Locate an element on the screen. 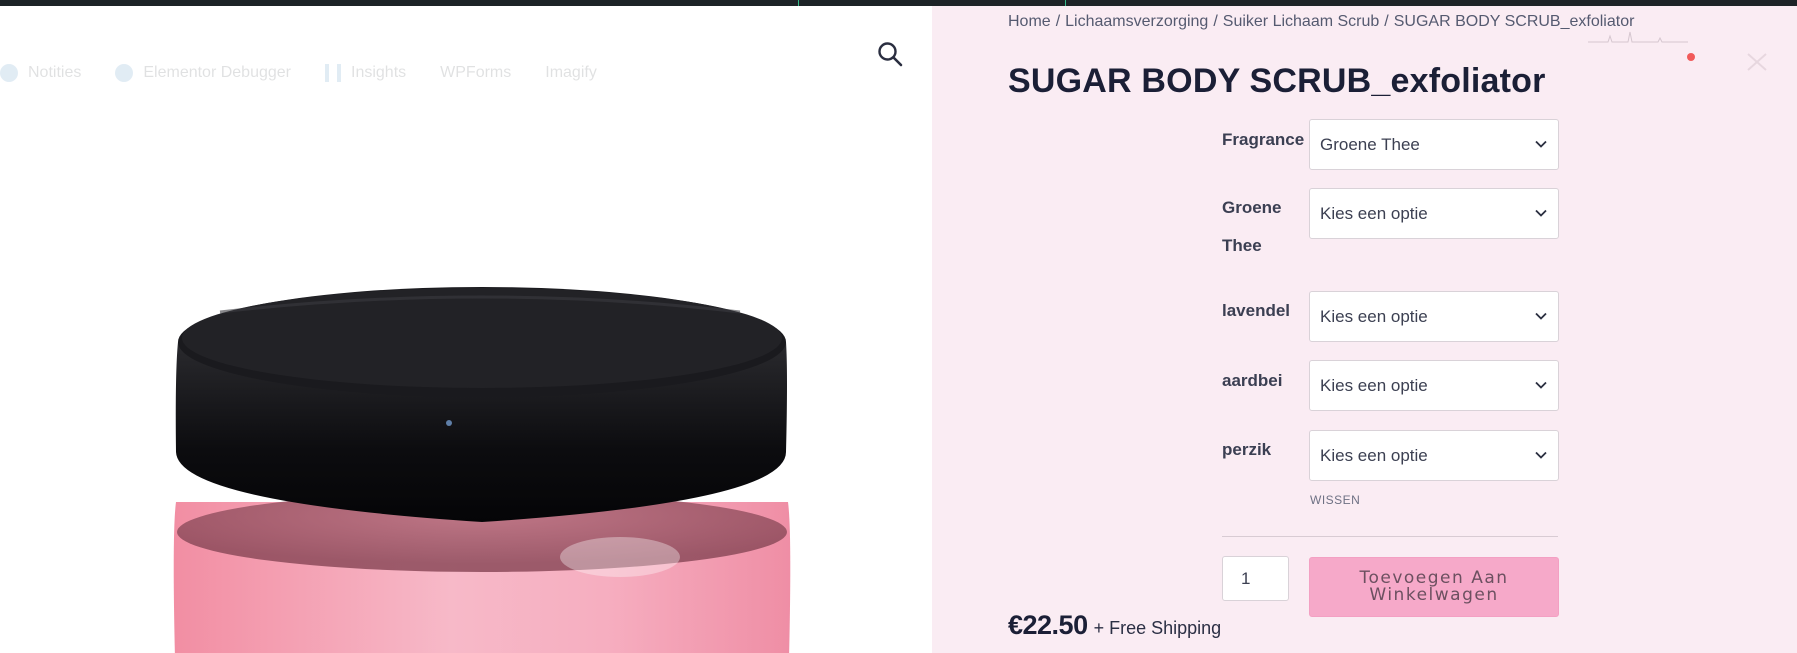  breadcrumb-suiker-lichaam-scrub: Suiker Lichaam Scrub is located at coordinates (1301, 22).